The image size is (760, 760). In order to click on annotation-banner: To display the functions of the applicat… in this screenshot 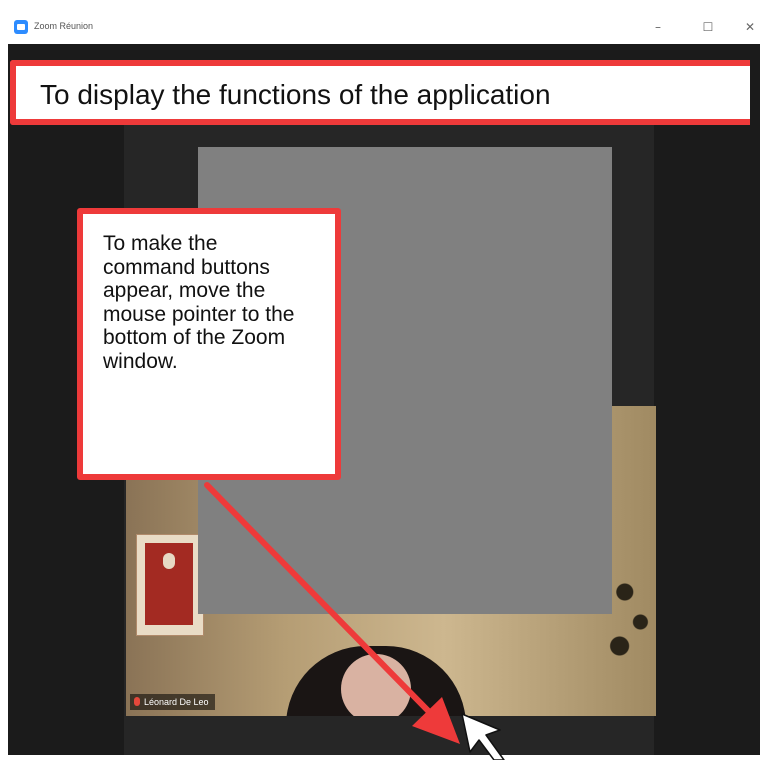, I will do `click(380, 92)`.